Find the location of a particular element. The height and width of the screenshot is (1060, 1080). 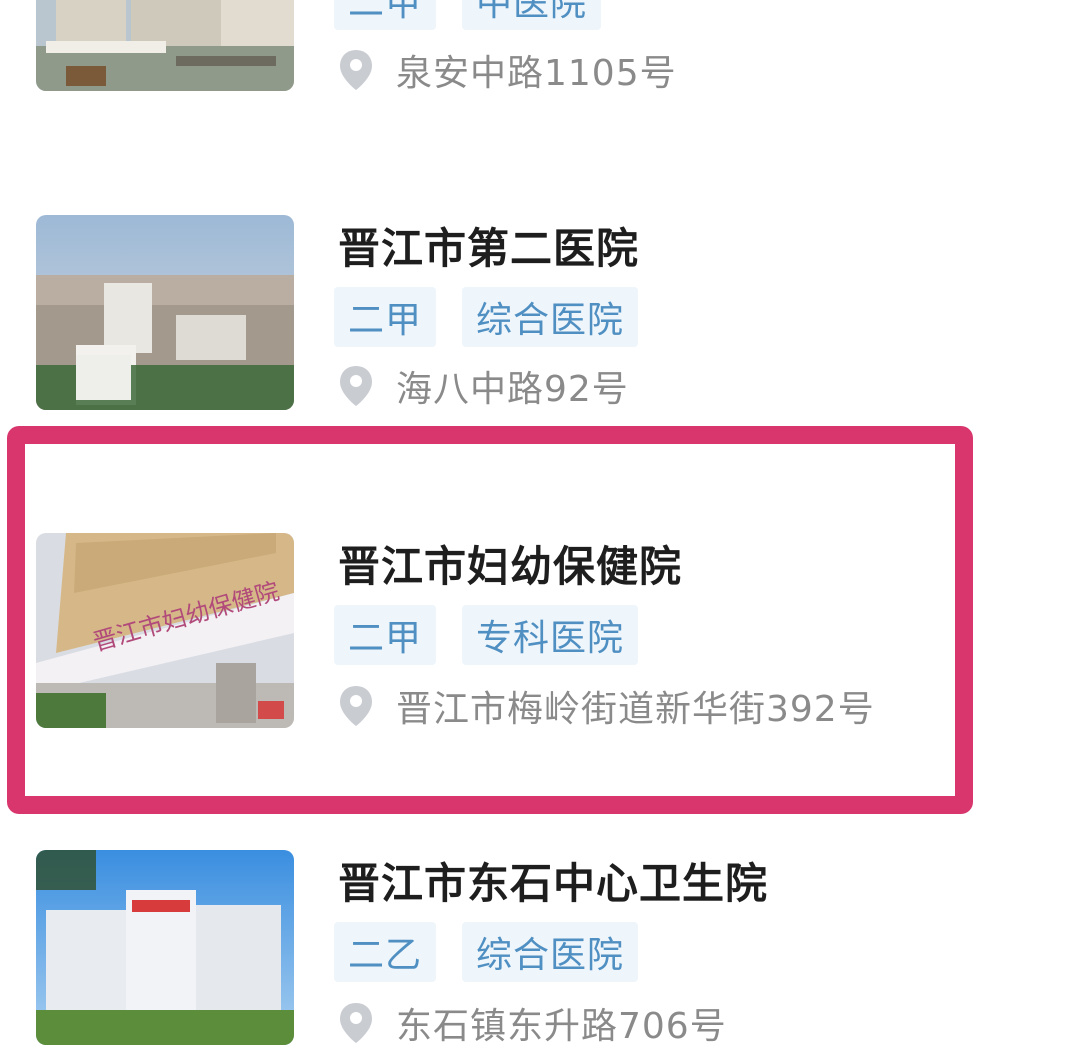

address-text: 泉安中路1105号 is located at coordinates (536, 73).